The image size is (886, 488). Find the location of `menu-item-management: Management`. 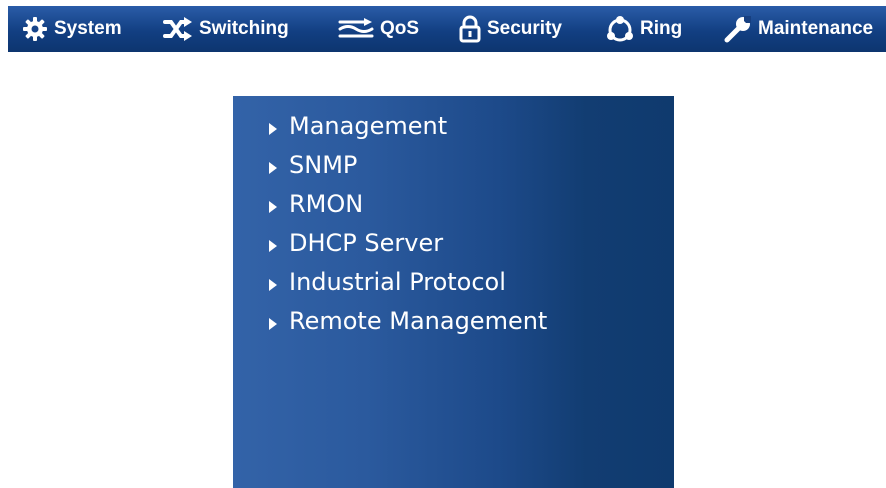

menu-item-management: Management is located at coordinates (408, 125).